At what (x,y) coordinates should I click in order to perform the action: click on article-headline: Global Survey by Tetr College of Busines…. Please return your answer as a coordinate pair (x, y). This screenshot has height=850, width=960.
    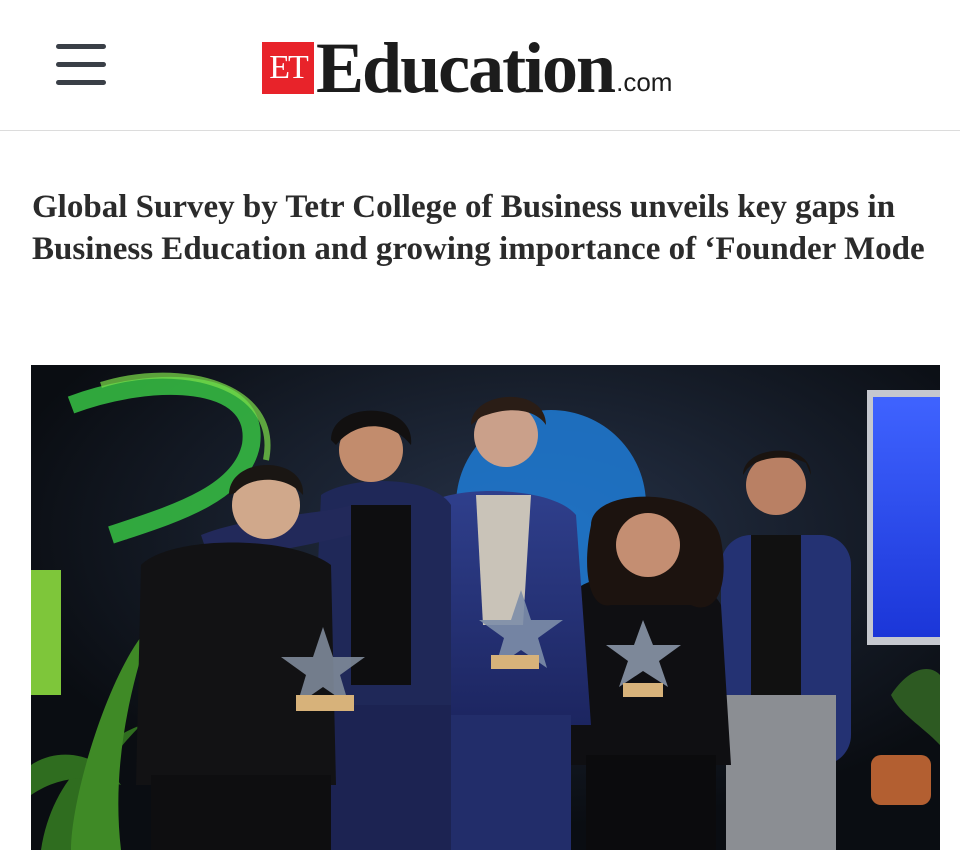
    Looking at the image, I should click on (478, 228).